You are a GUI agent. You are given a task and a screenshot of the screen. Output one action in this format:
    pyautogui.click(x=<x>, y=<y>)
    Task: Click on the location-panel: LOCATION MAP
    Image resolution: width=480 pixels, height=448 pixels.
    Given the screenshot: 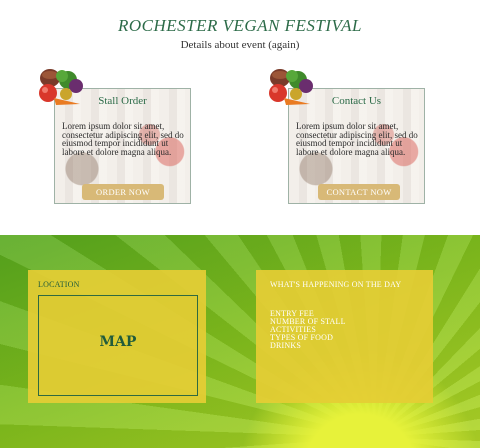 What is the action you would take?
    pyautogui.click(x=117, y=336)
    